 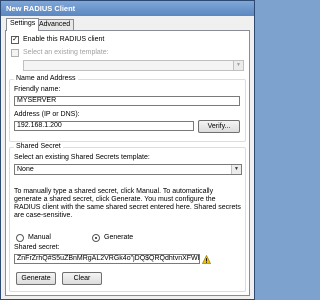 I want to click on shared-secret-title: Shared Secret, so click(x=38, y=147).